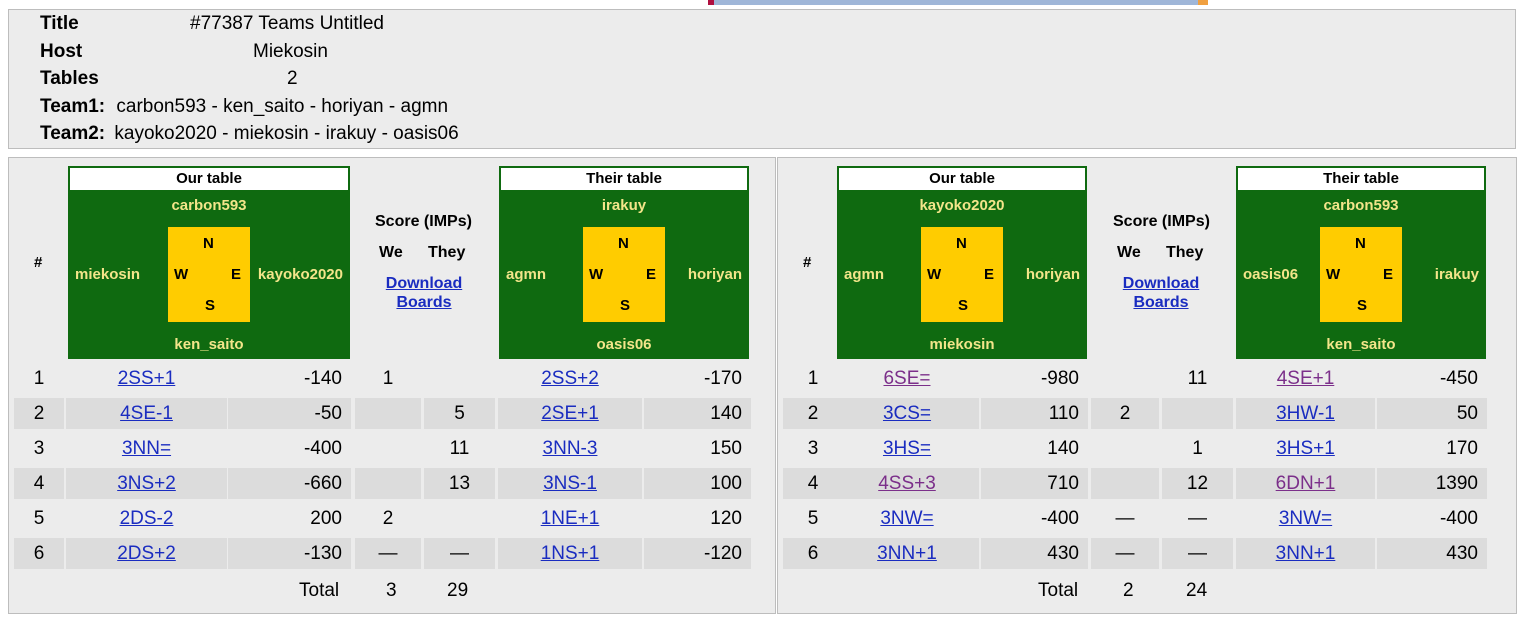 The width and height of the screenshot is (1526, 620). Describe the element at coordinates (697, 413) in the screenshot. I see `their-score-cell: 140` at that location.